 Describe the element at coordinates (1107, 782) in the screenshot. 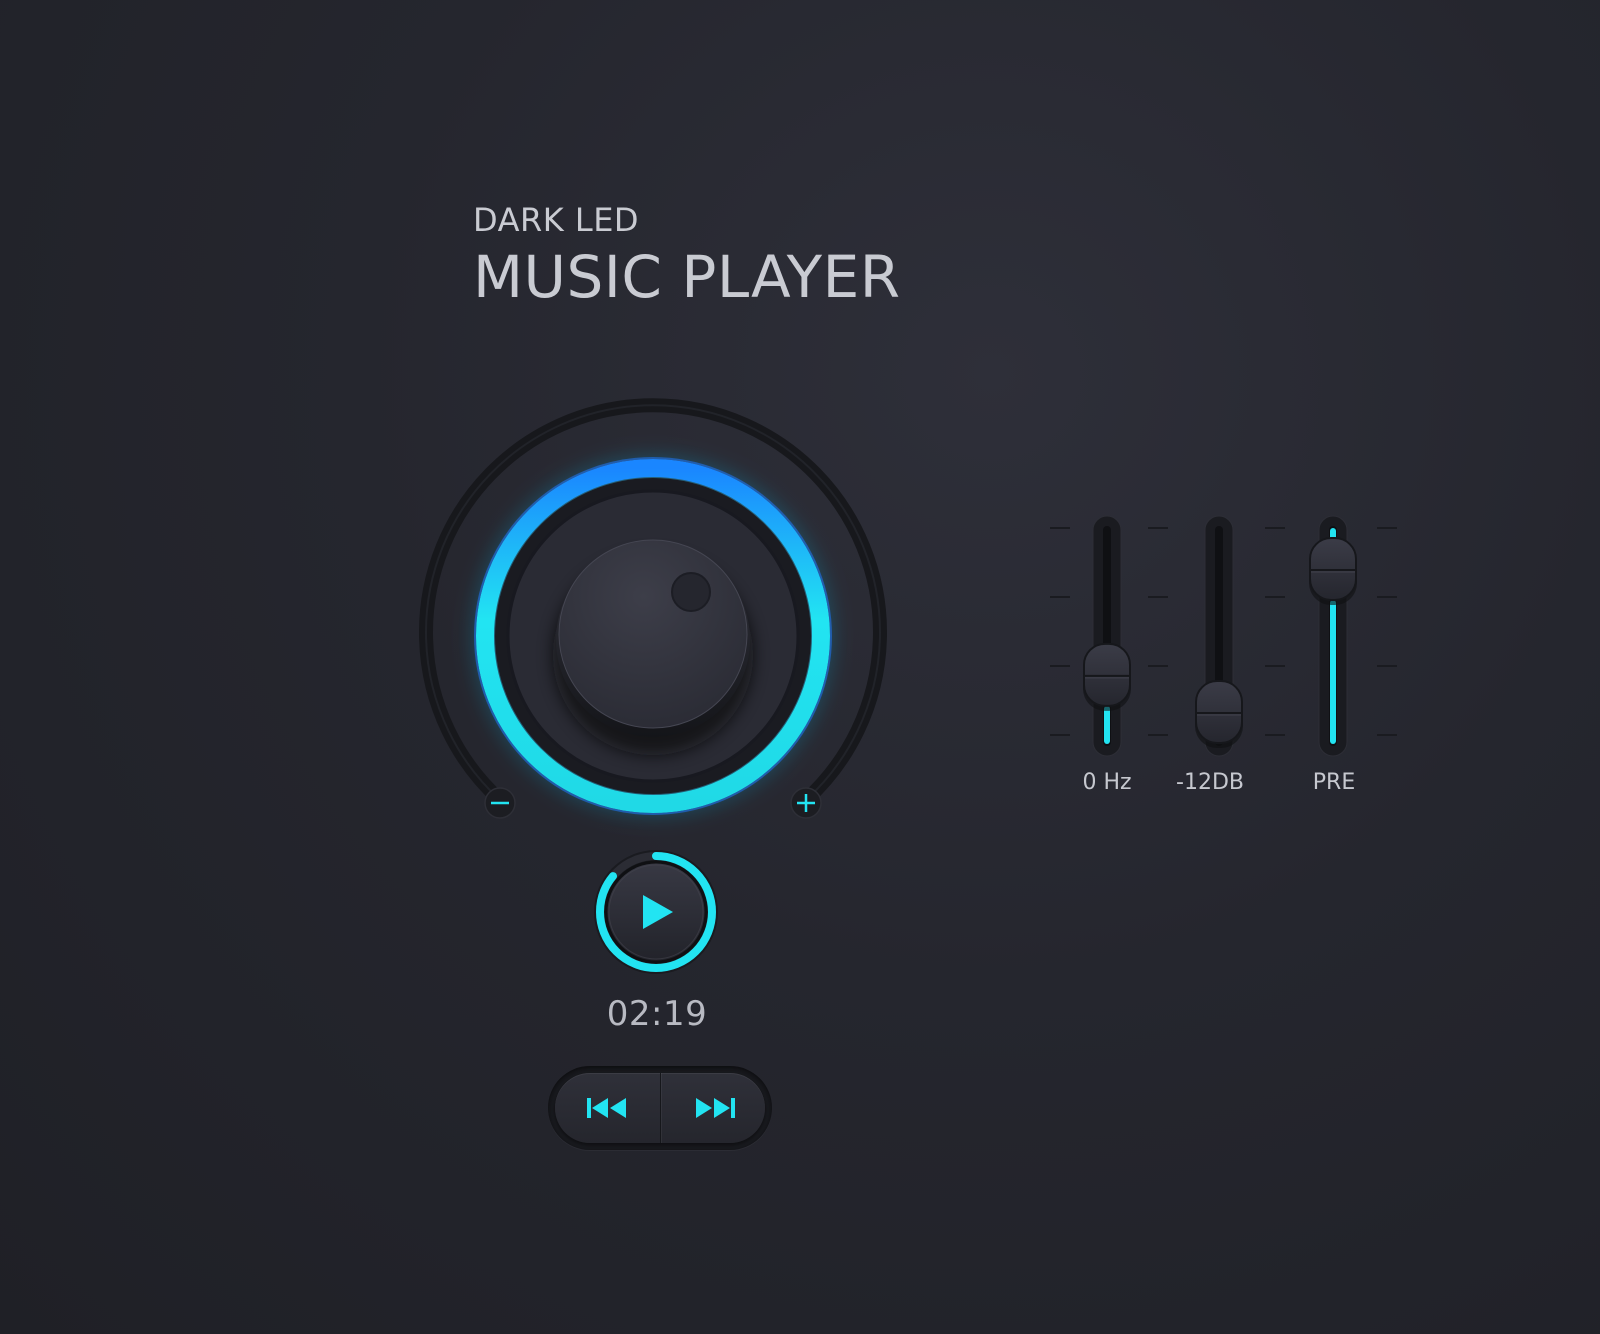

I see `eq-label-hz: 0 Hz` at that location.